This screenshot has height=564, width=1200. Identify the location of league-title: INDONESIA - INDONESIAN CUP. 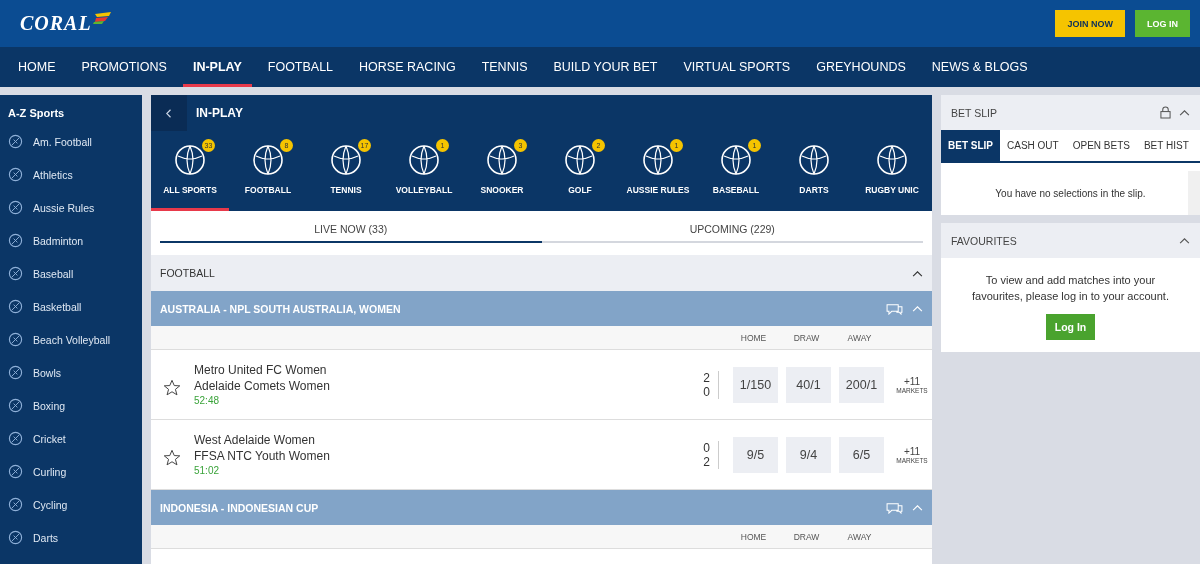
(239, 507).